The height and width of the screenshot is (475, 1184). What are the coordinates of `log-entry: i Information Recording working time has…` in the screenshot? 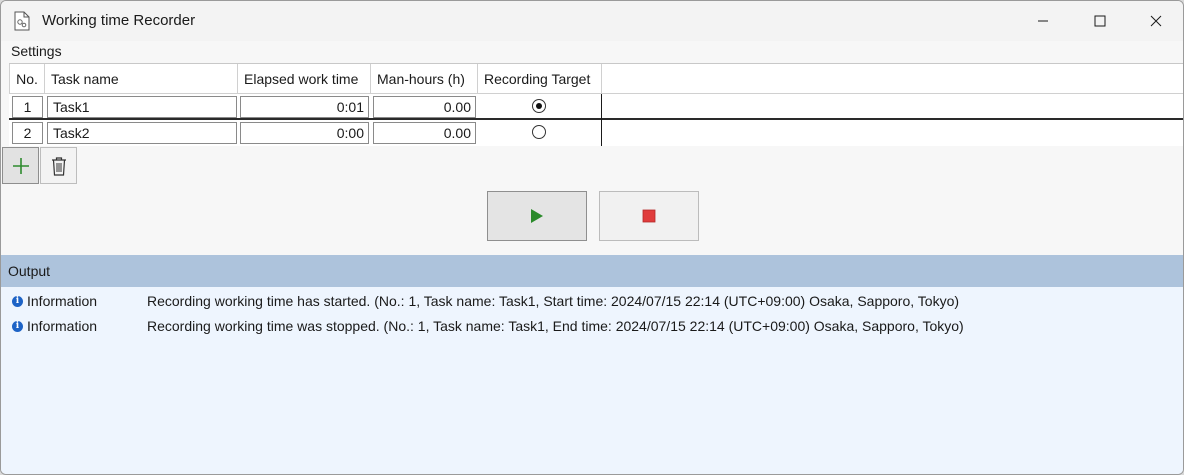 It's located at (592, 304).